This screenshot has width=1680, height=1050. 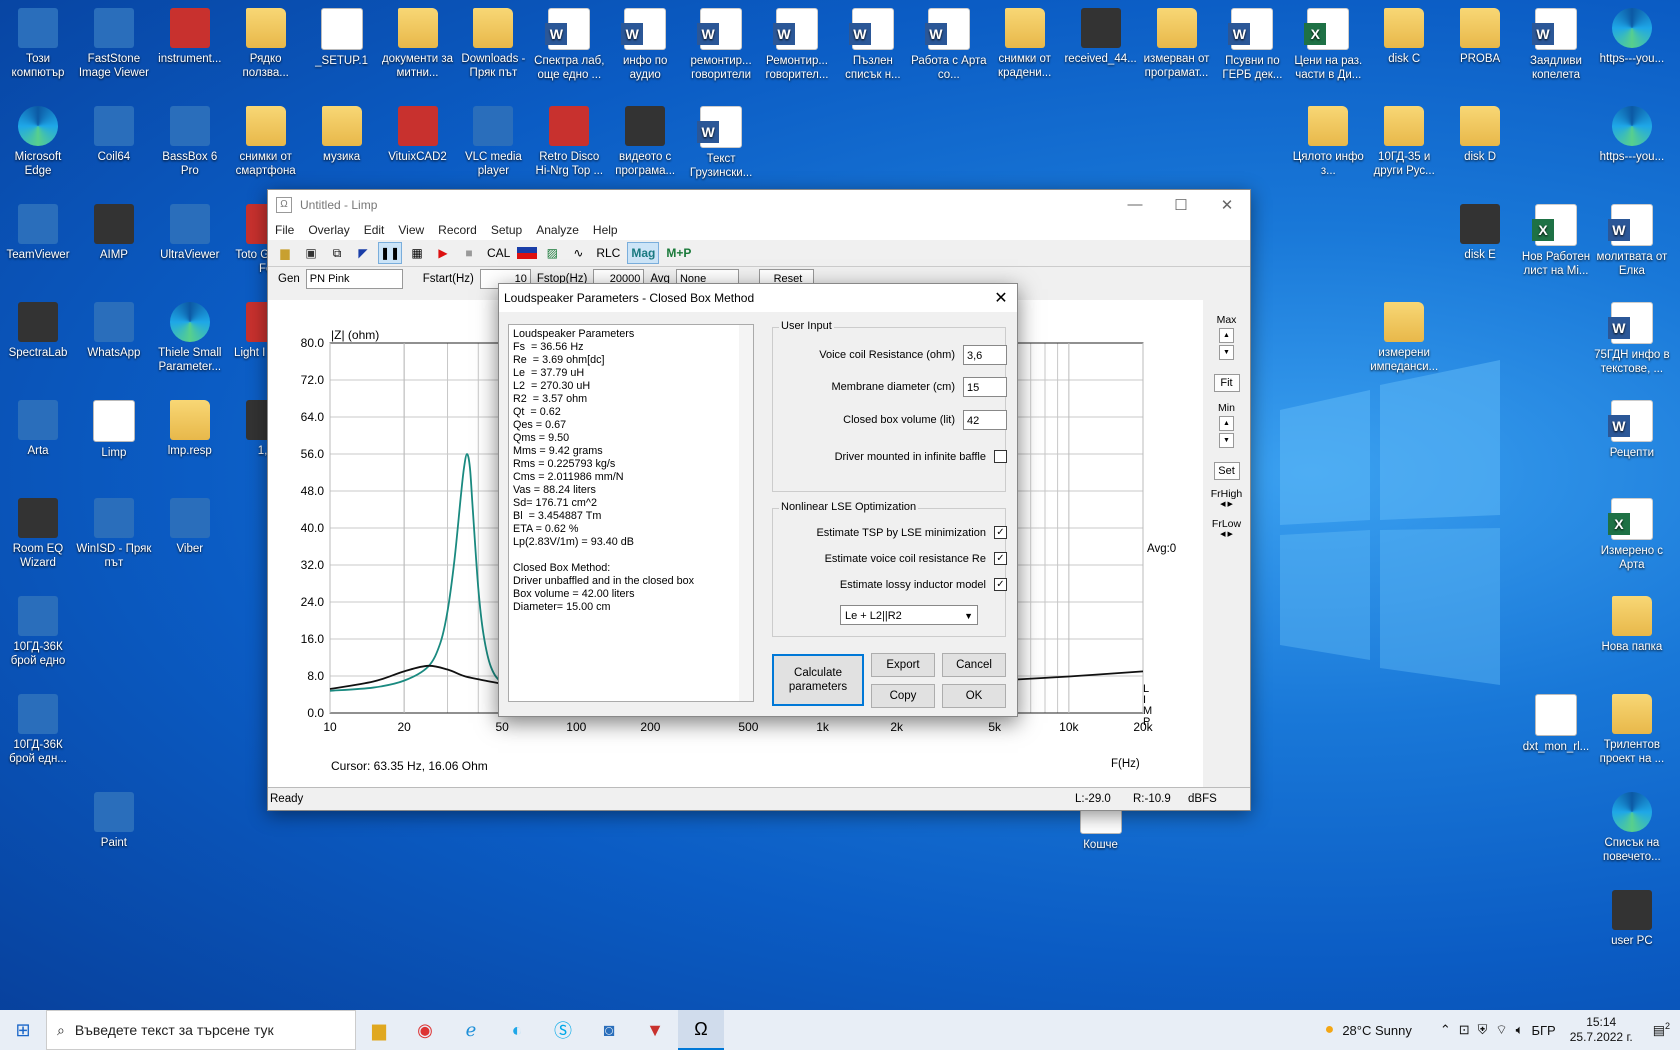 What do you see at coordinates (342, 132) in the screenshot?
I see `desktop-icon: музика` at bounding box center [342, 132].